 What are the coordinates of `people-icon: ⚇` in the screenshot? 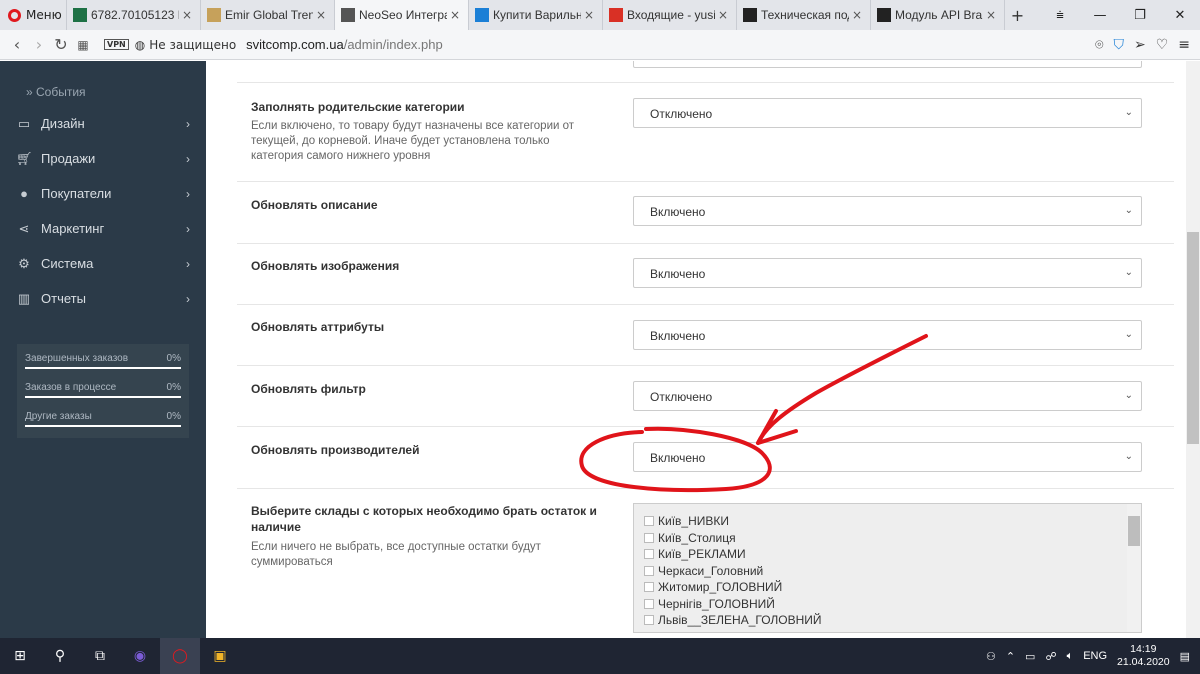 It's located at (991, 656).